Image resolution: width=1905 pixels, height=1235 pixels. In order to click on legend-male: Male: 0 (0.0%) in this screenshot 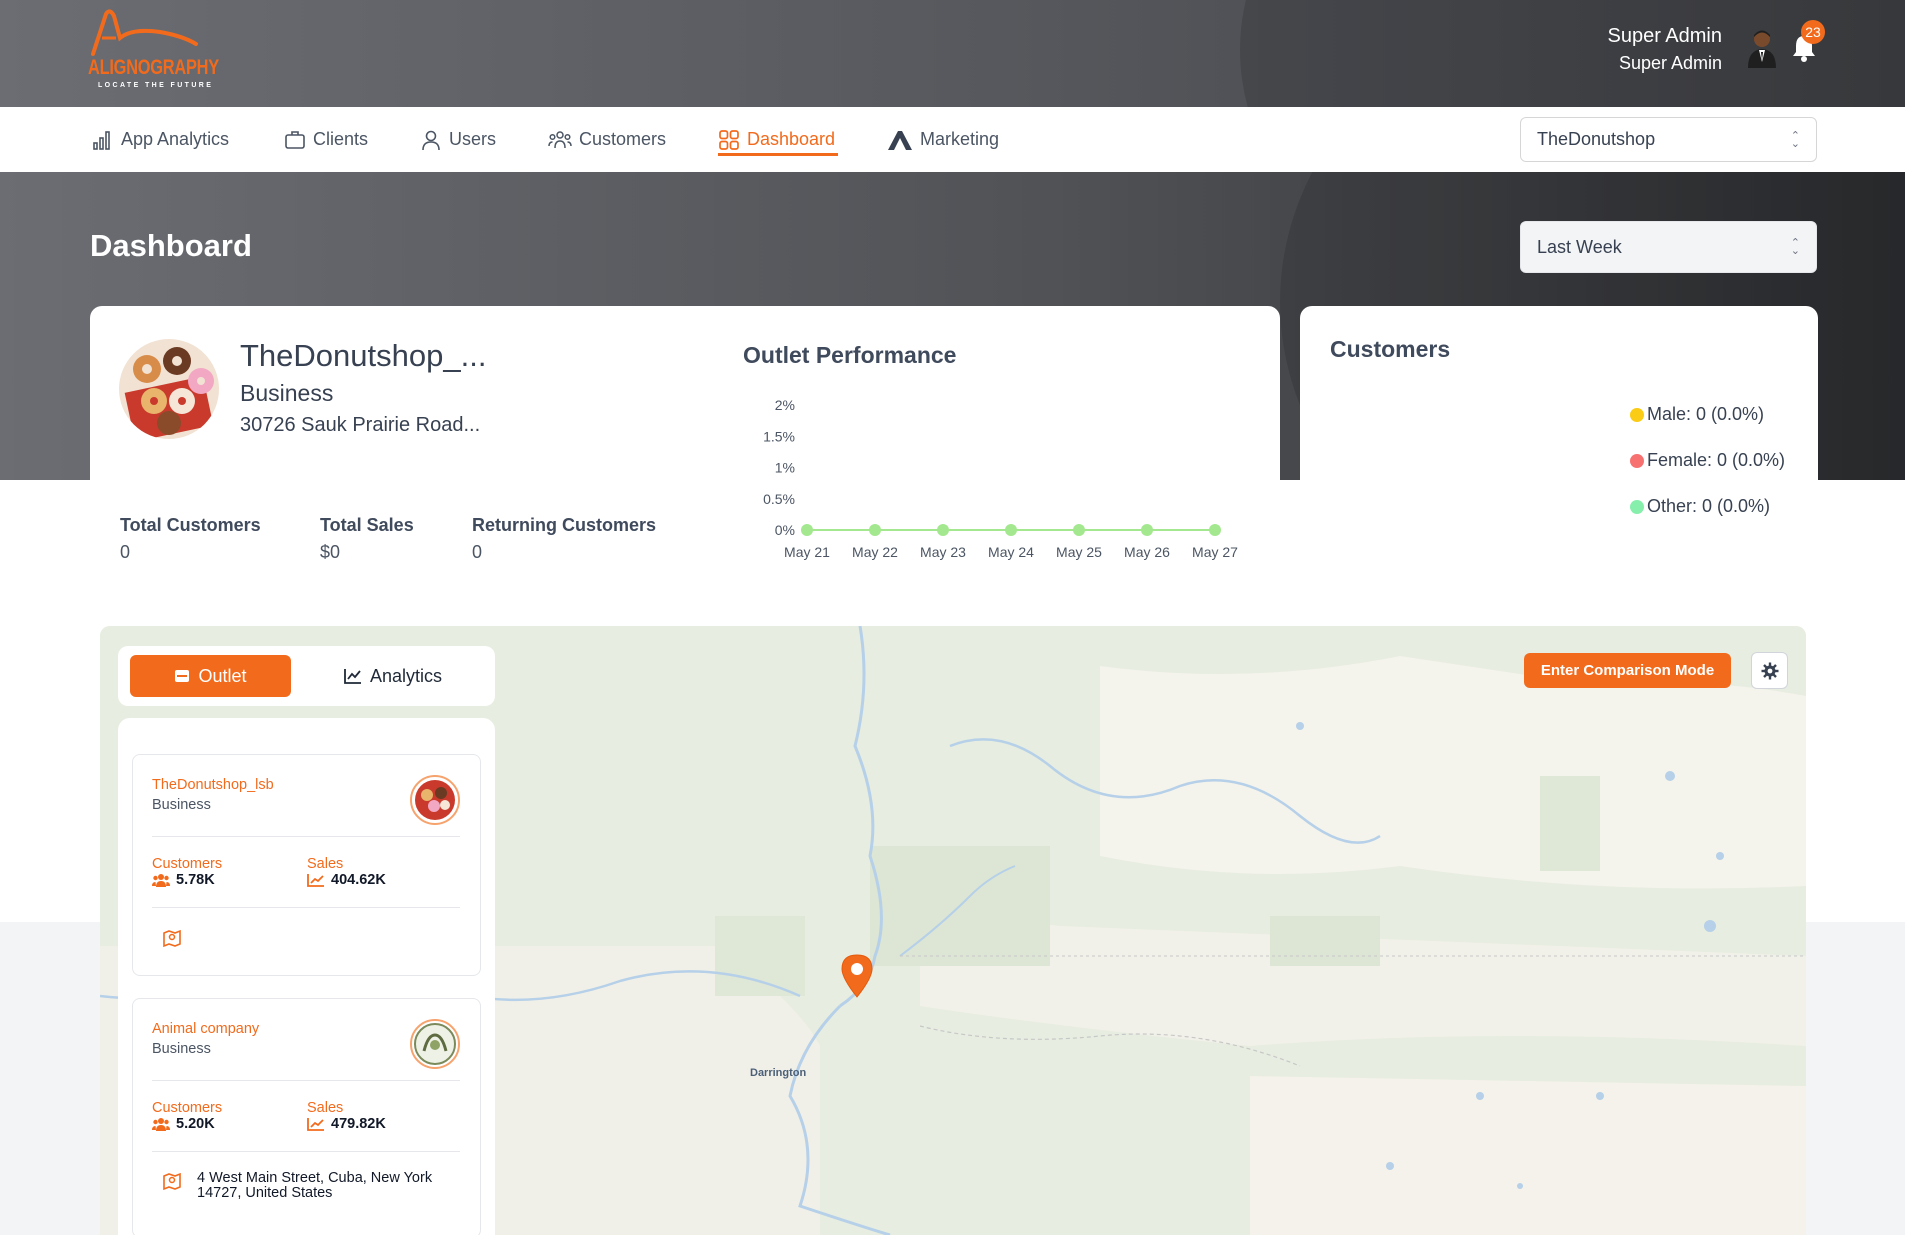, I will do `click(1697, 414)`.